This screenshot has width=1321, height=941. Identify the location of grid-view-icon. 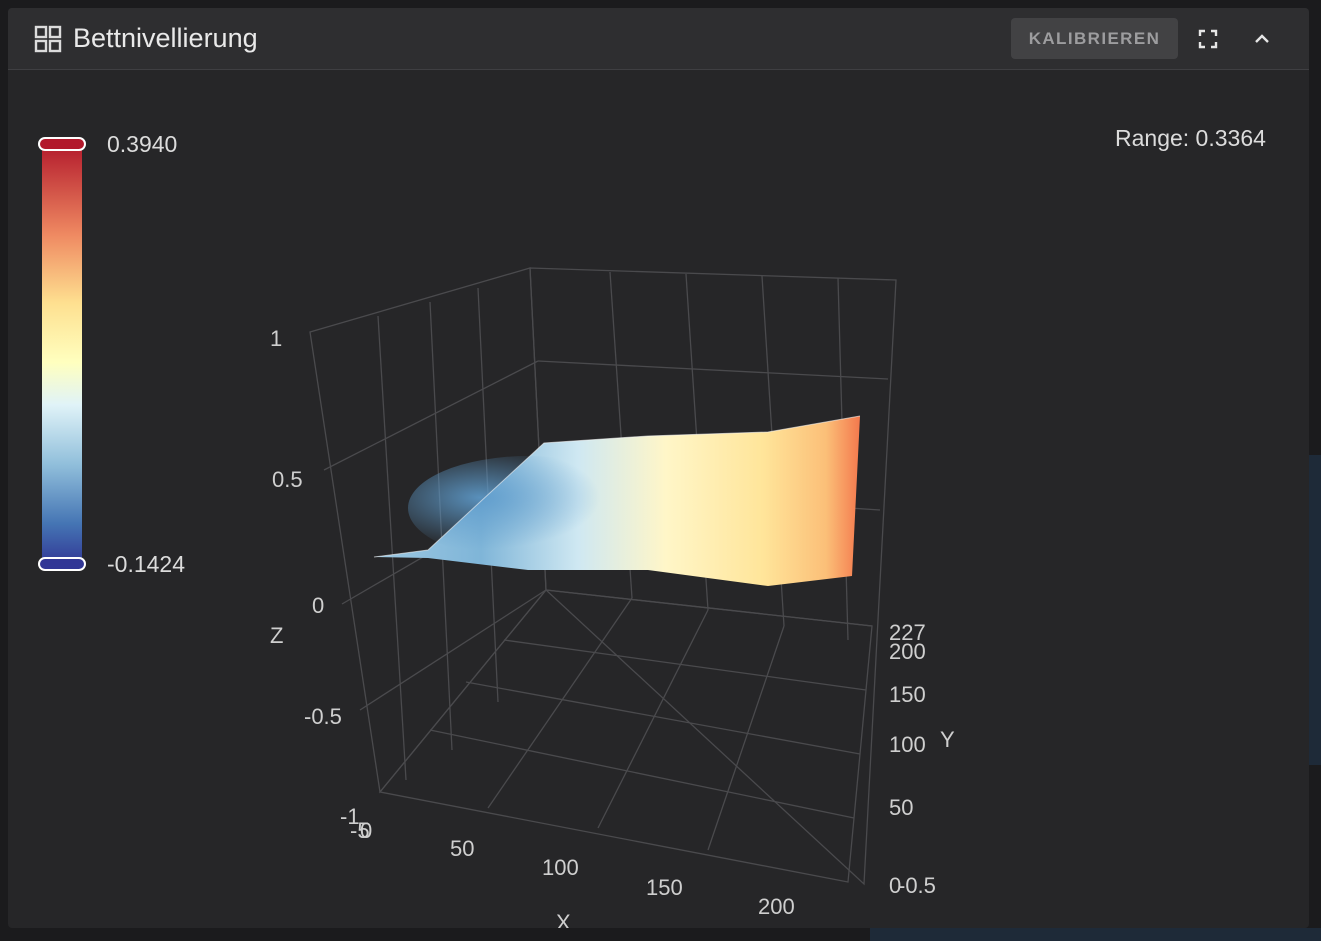
(48, 39).